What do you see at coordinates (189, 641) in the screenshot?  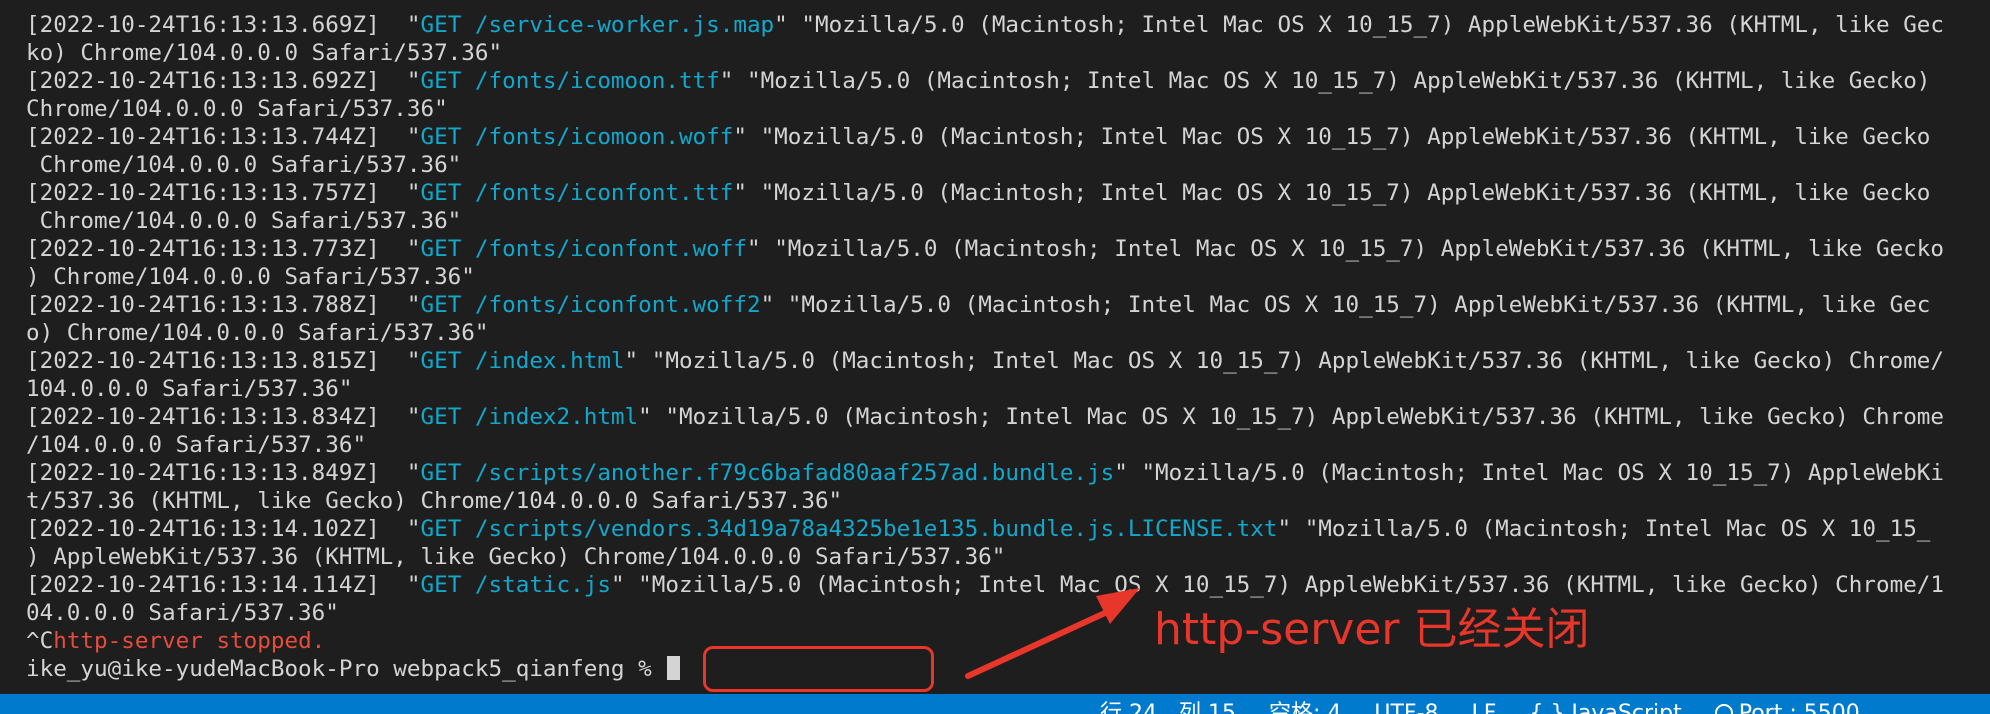 I see `server-stopped-message: http-server stopped.` at bounding box center [189, 641].